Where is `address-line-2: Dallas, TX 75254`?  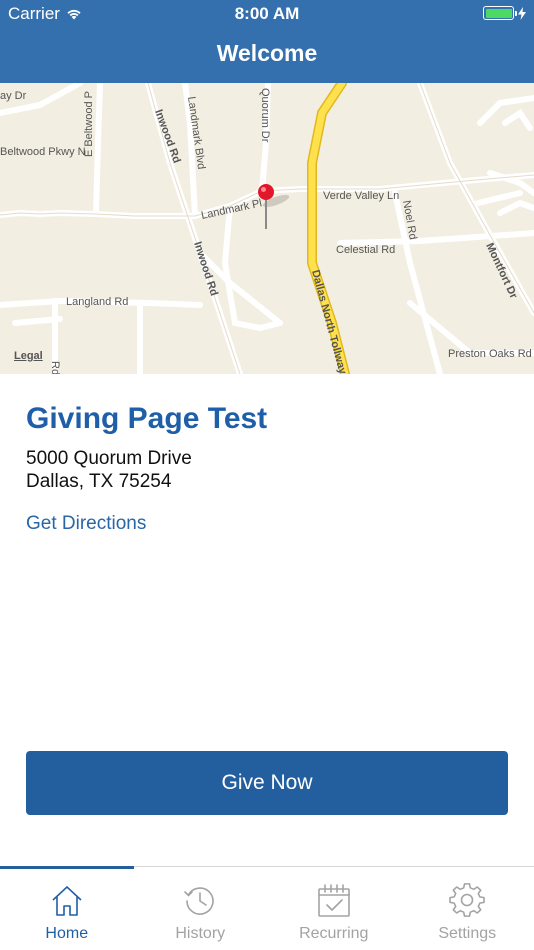
address-line-2: Dallas, TX 75254 is located at coordinates (99, 481).